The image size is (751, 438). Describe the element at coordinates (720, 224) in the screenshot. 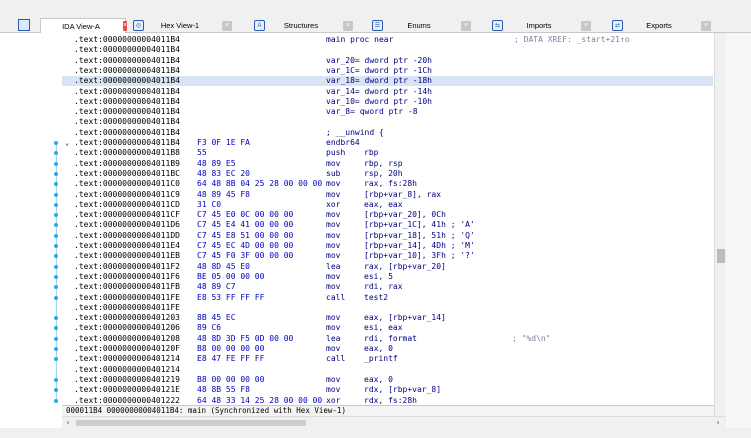

I see `vertical-scrollbar` at that location.